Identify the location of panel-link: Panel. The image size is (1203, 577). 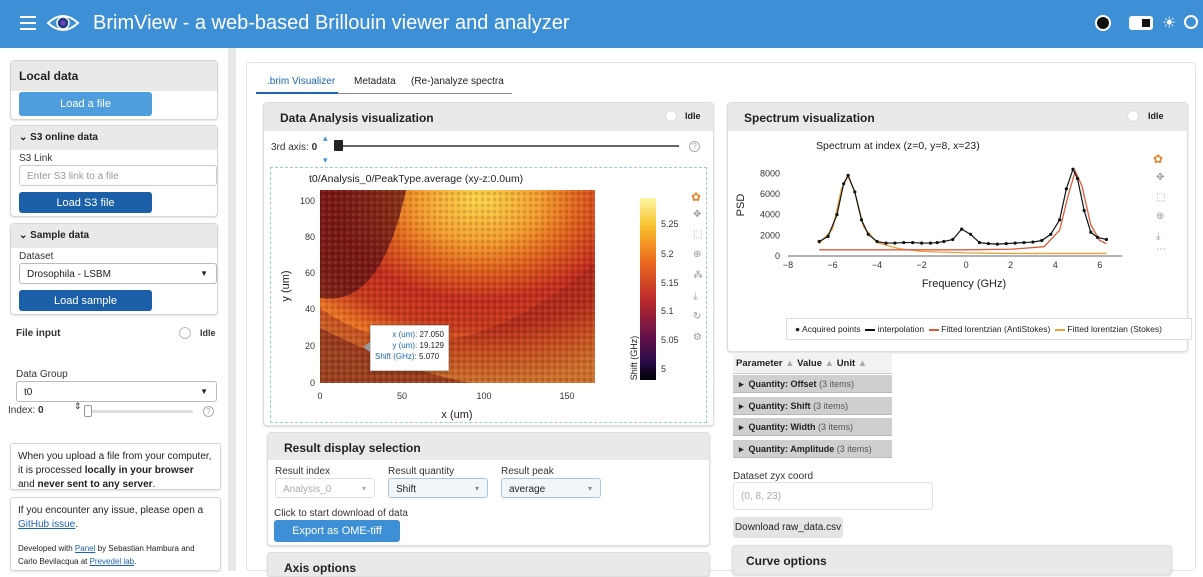
(85, 548).